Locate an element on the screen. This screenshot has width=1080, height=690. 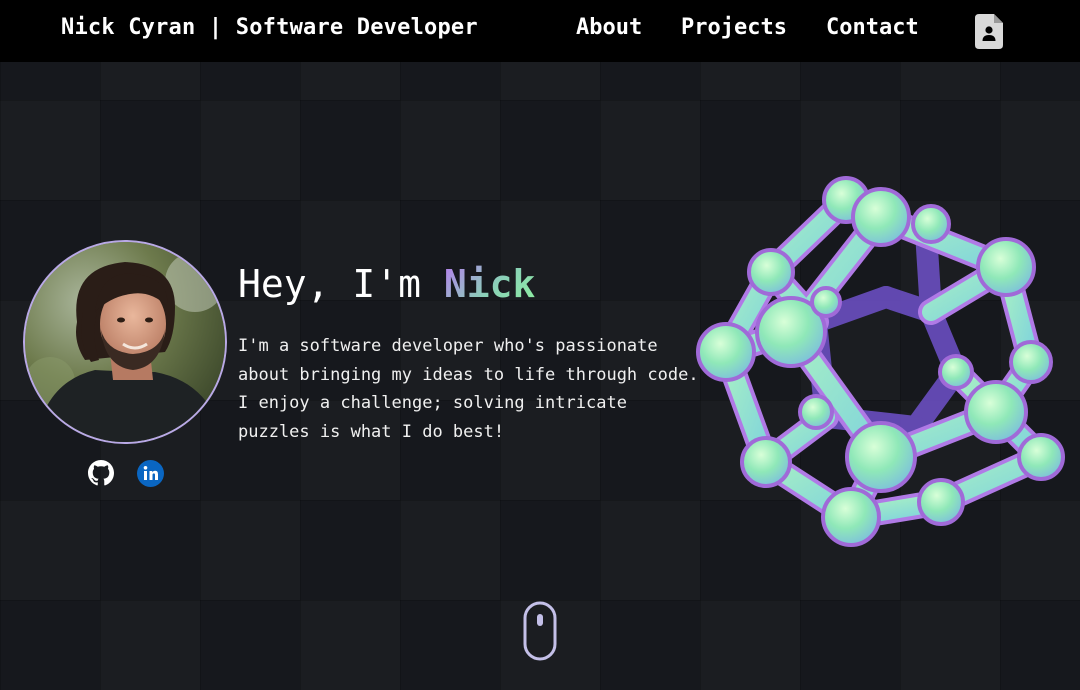
github-link is located at coordinates (101, 473).